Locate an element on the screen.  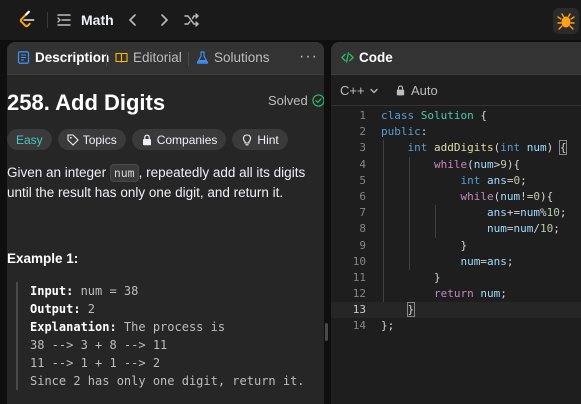
code-text: while(num!=0){ is located at coordinates (507, 196).